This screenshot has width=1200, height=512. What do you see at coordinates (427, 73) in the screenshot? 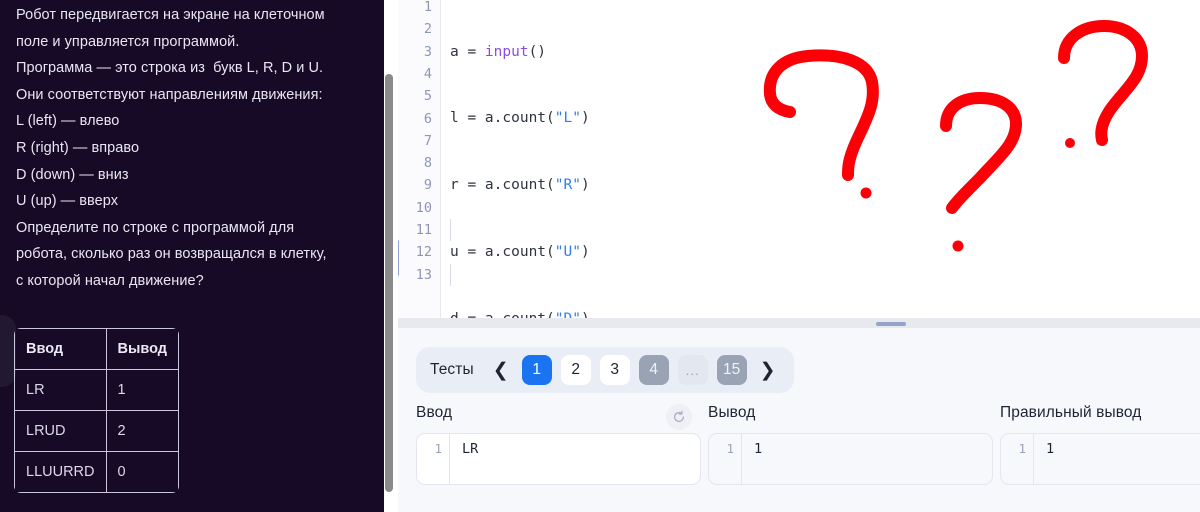
I see `line-number: 4` at bounding box center [427, 73].